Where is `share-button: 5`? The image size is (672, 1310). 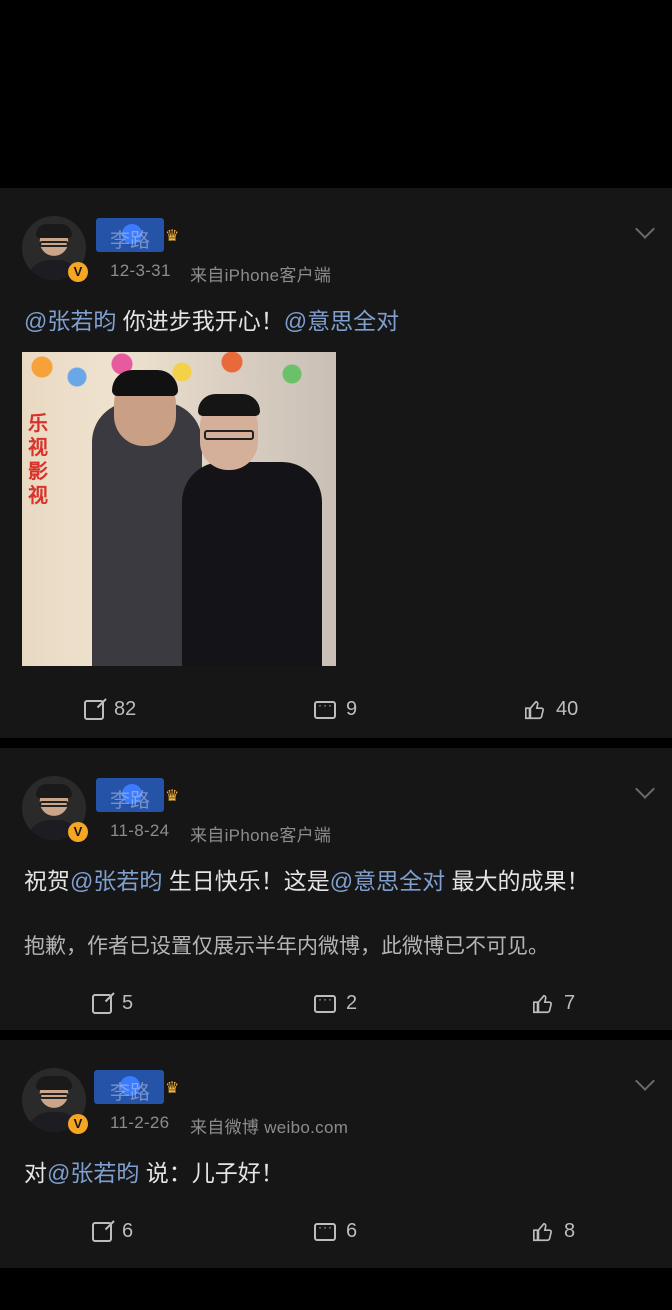
share-button: 5 is located at coordinates (112, 1003).